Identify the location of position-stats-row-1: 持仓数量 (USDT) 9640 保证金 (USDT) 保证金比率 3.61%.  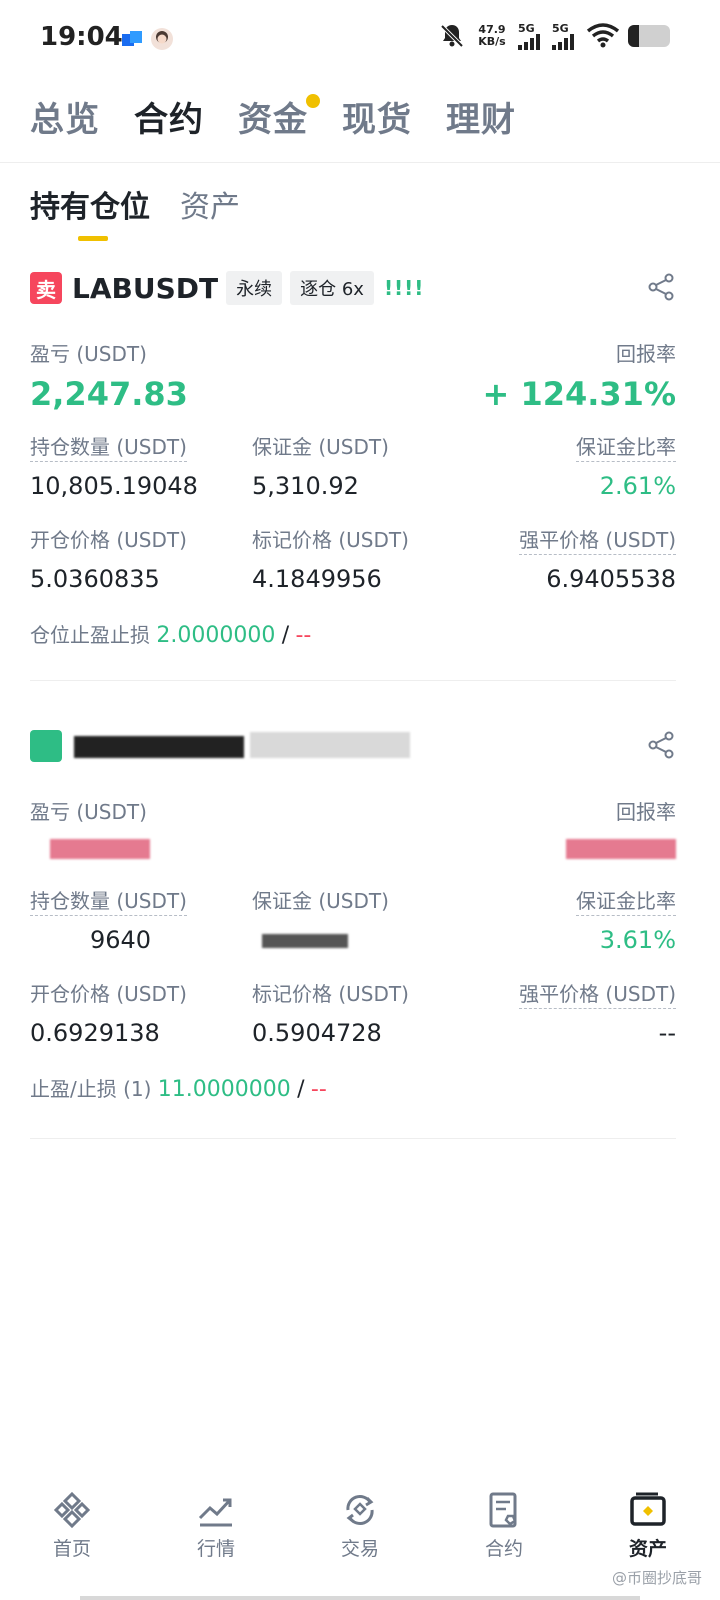
(353, 919).